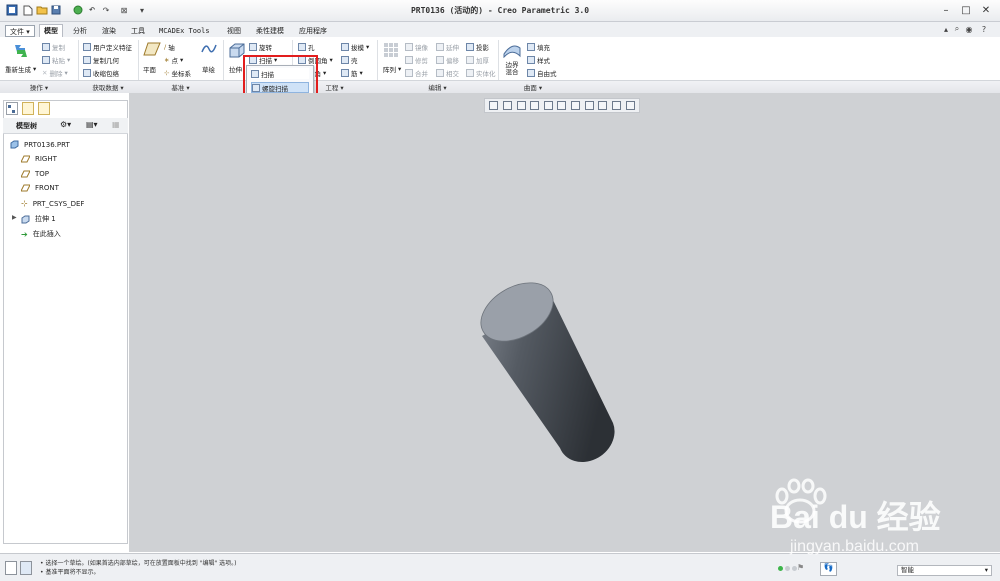 The image size is (1000, 581). What do you see at coordinates (854, 546) in the screenshot?
I see `watermark-url: jingyan.baidu.com` at bounding box center [854, 546].